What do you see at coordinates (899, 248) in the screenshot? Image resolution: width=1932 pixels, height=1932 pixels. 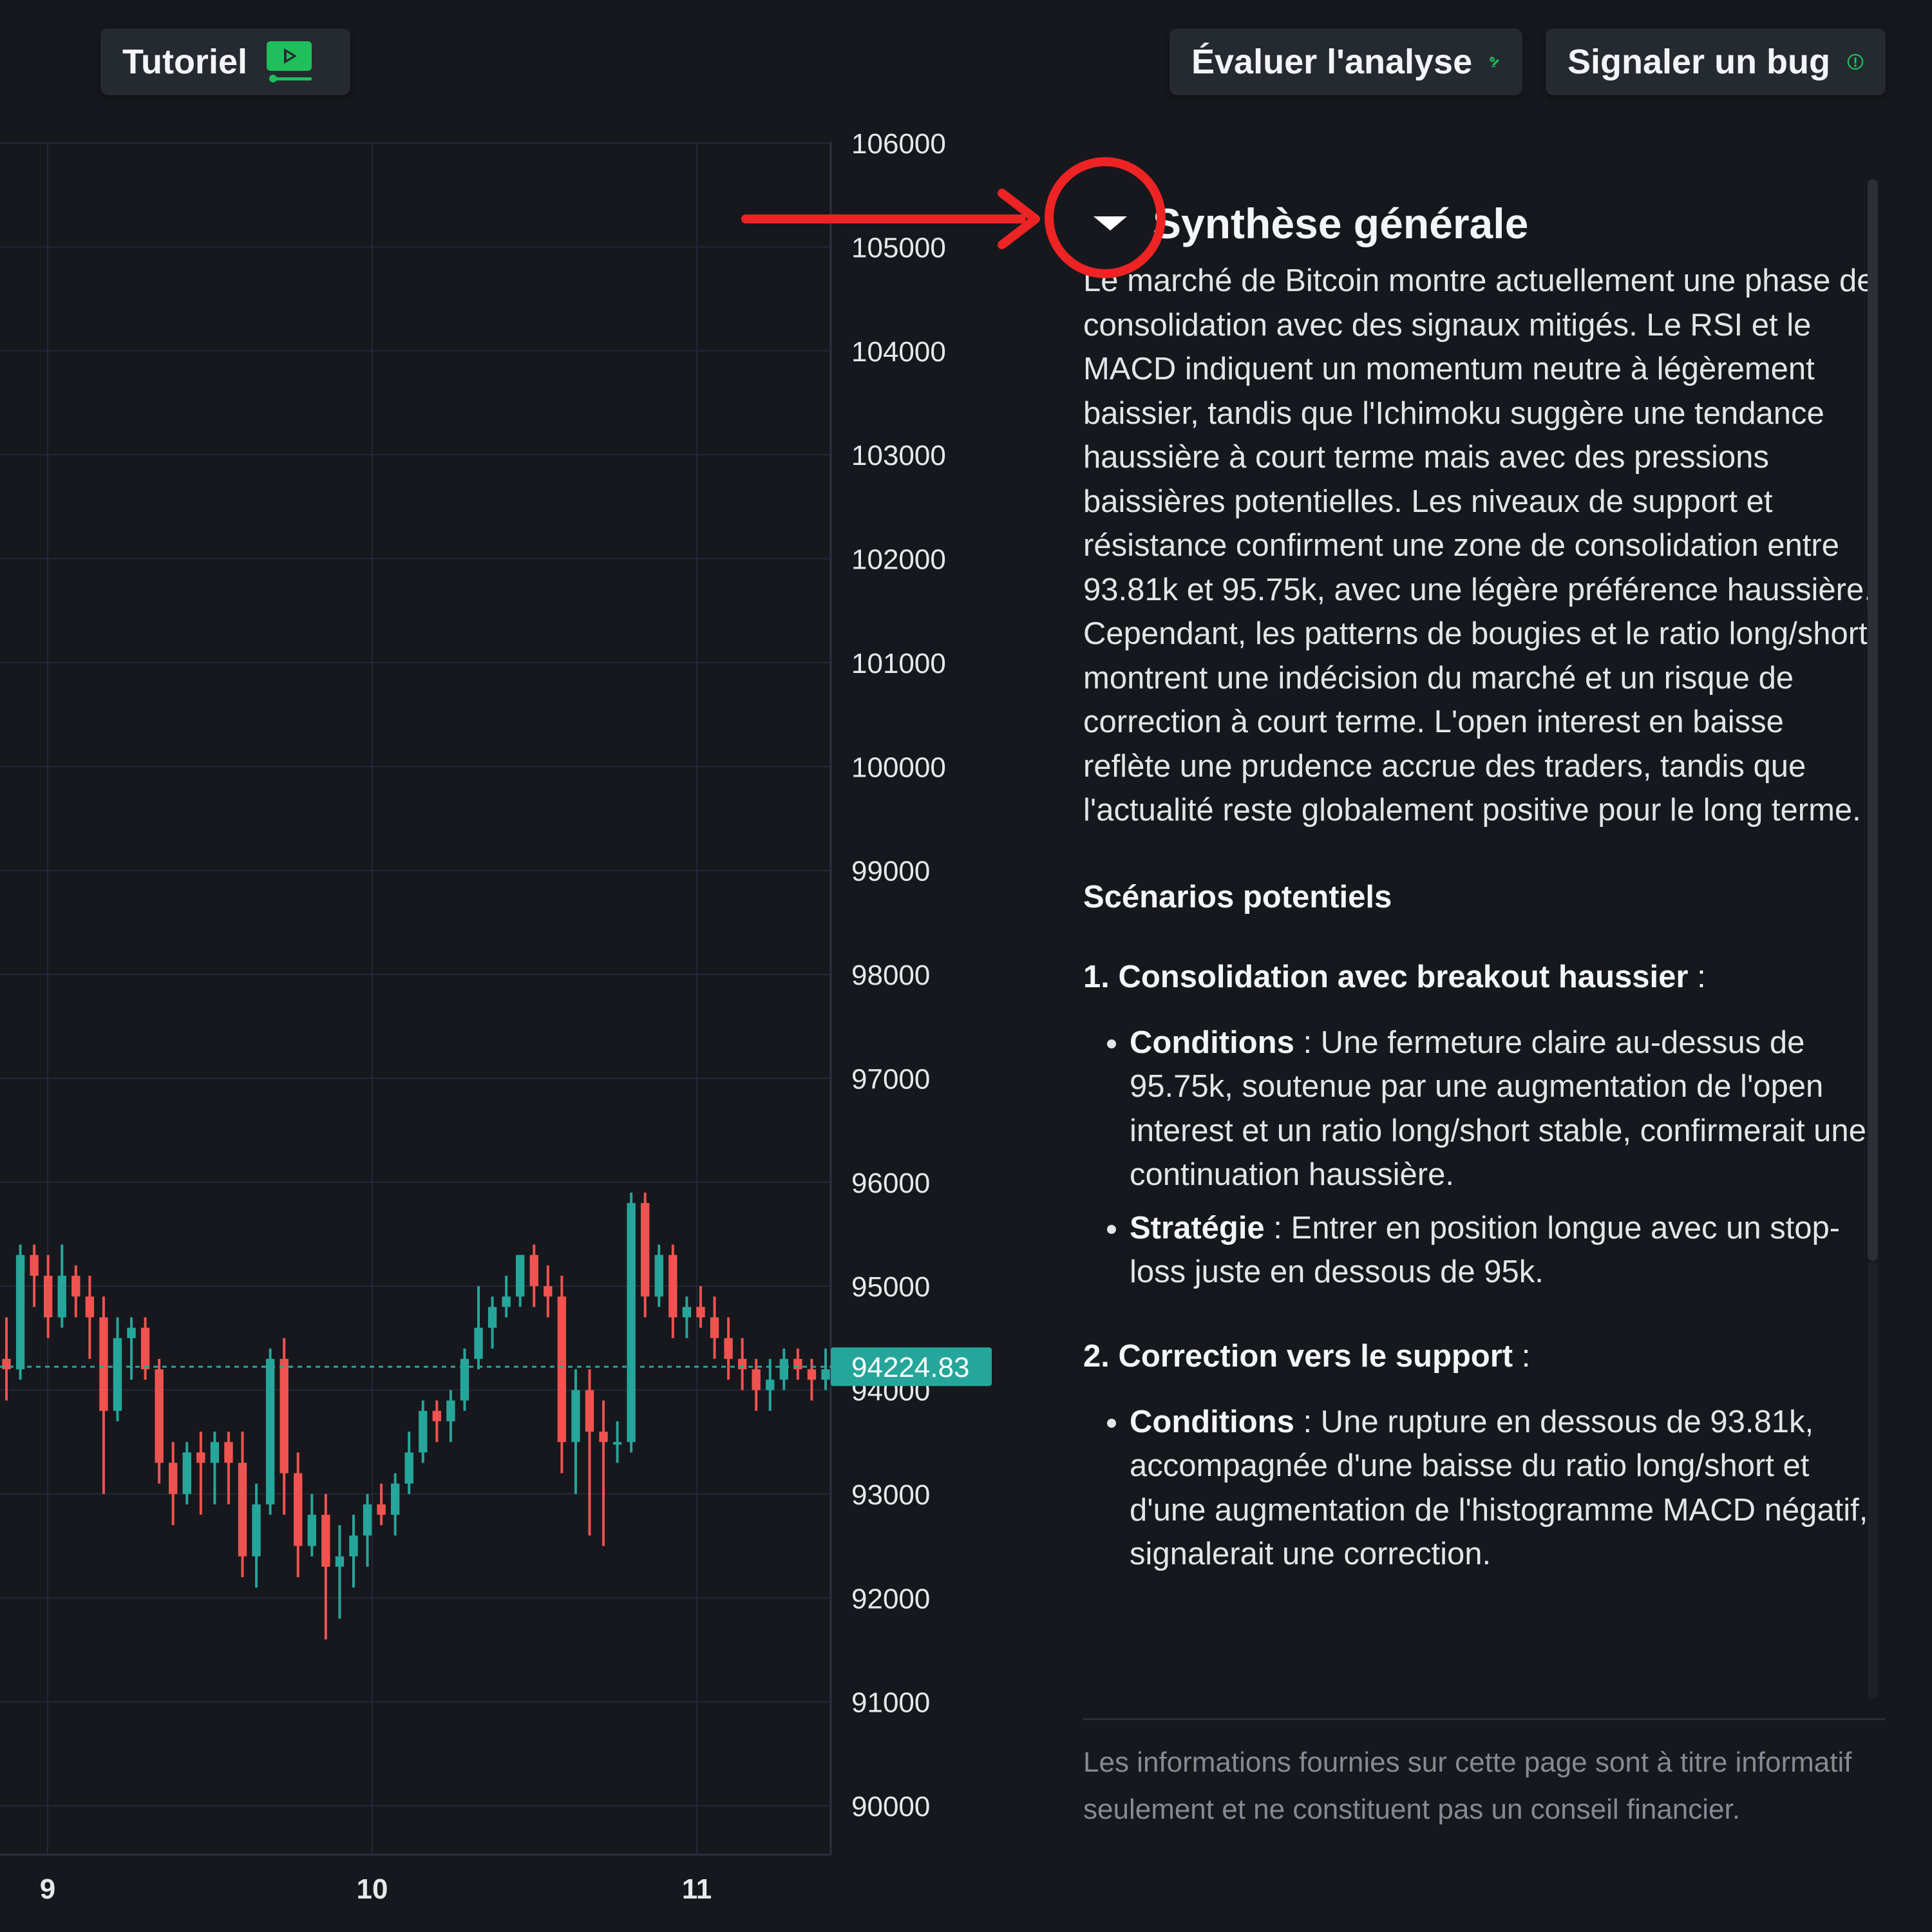 I see `y-tick-label: 105000` at bounding box center [899, 248].